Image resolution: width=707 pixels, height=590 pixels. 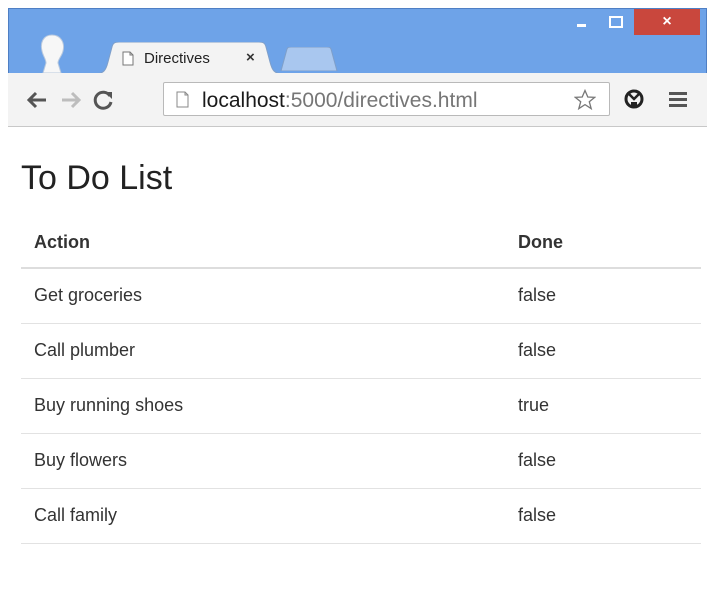 What do you see at coordinates (603, 243) in the screenshot?
I see `column-header-done: Done` at bounding box center [603, 243].